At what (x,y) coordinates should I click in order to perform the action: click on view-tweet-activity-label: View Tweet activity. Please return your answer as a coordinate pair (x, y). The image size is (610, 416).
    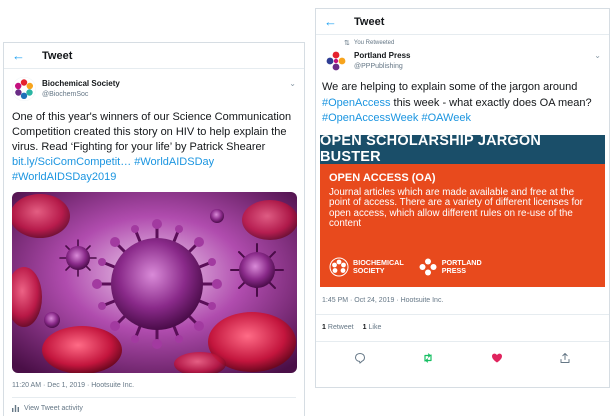
    Looking at the image, I should click on (53, 408).